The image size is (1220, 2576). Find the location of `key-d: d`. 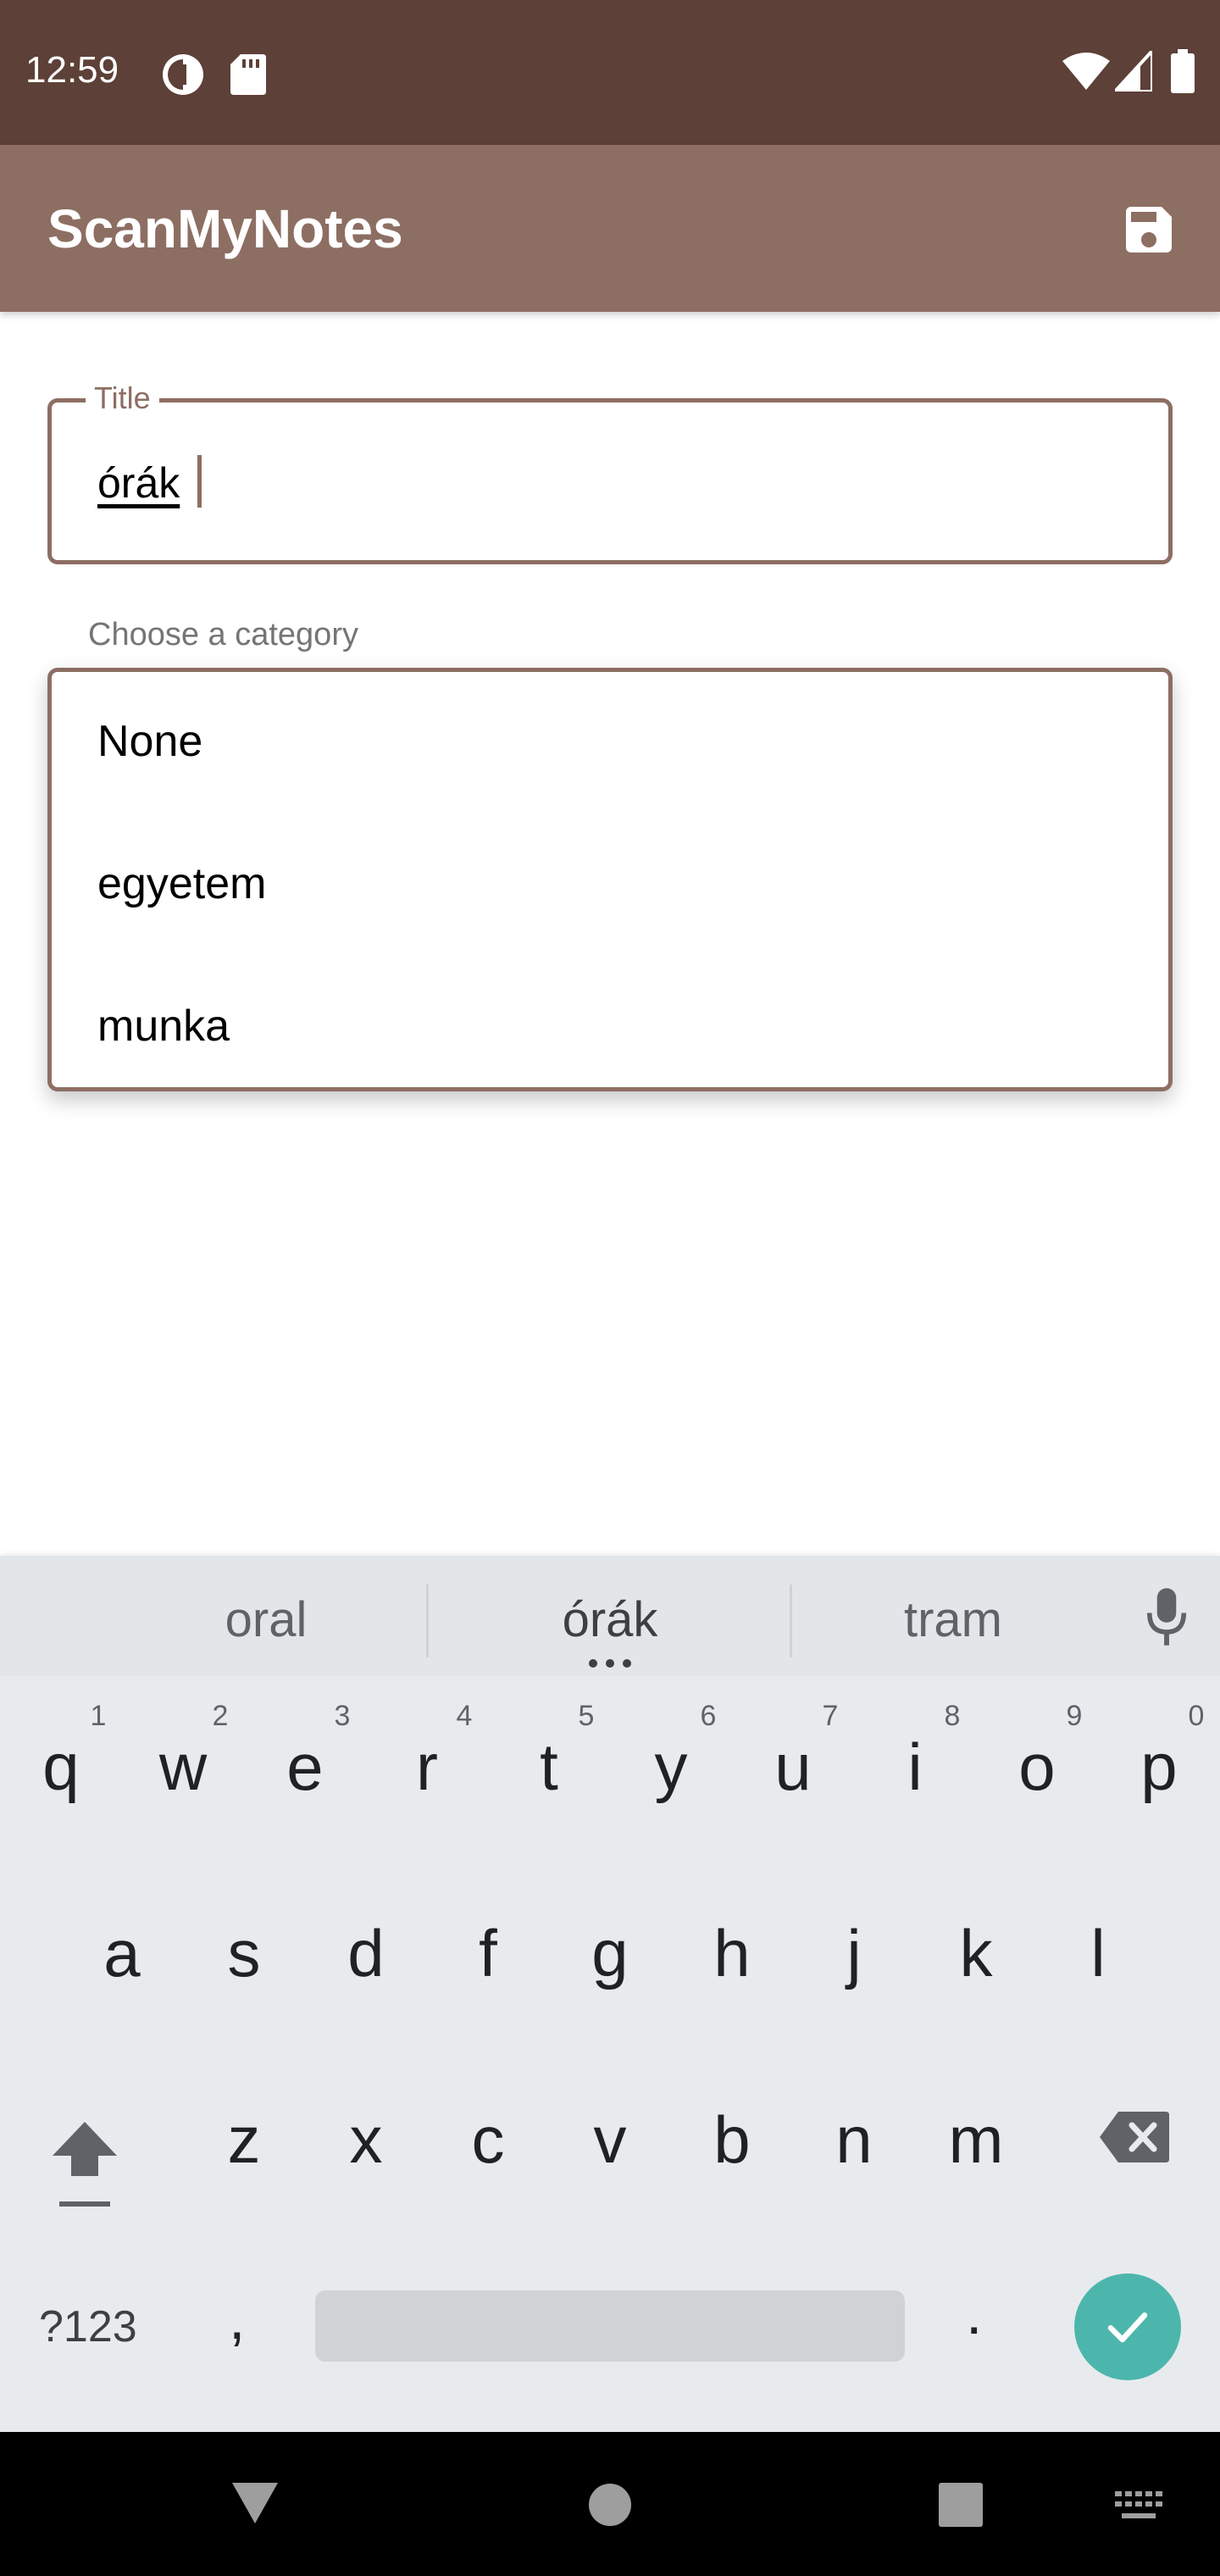

key-d: d is located at coordinates (365, 1953).